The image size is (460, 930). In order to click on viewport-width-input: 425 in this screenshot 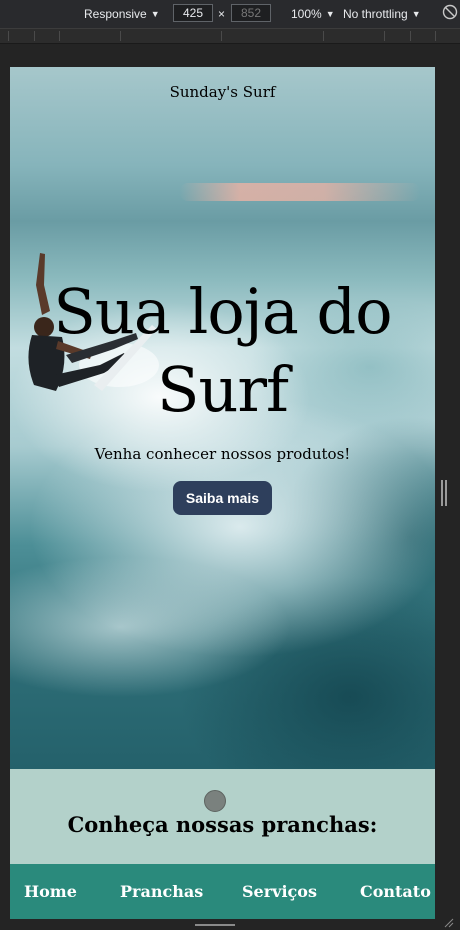, I will do `click(193, 13)`.